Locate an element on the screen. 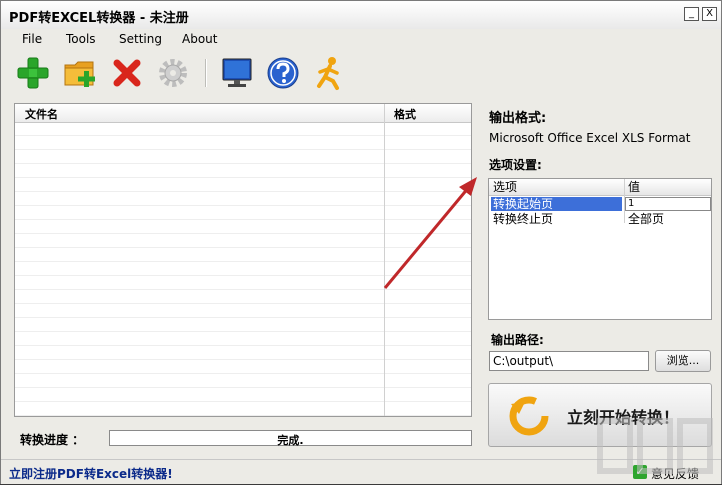 This screenshot has width=722, height=485. red-x-icon is located at coordinates (127, 73).